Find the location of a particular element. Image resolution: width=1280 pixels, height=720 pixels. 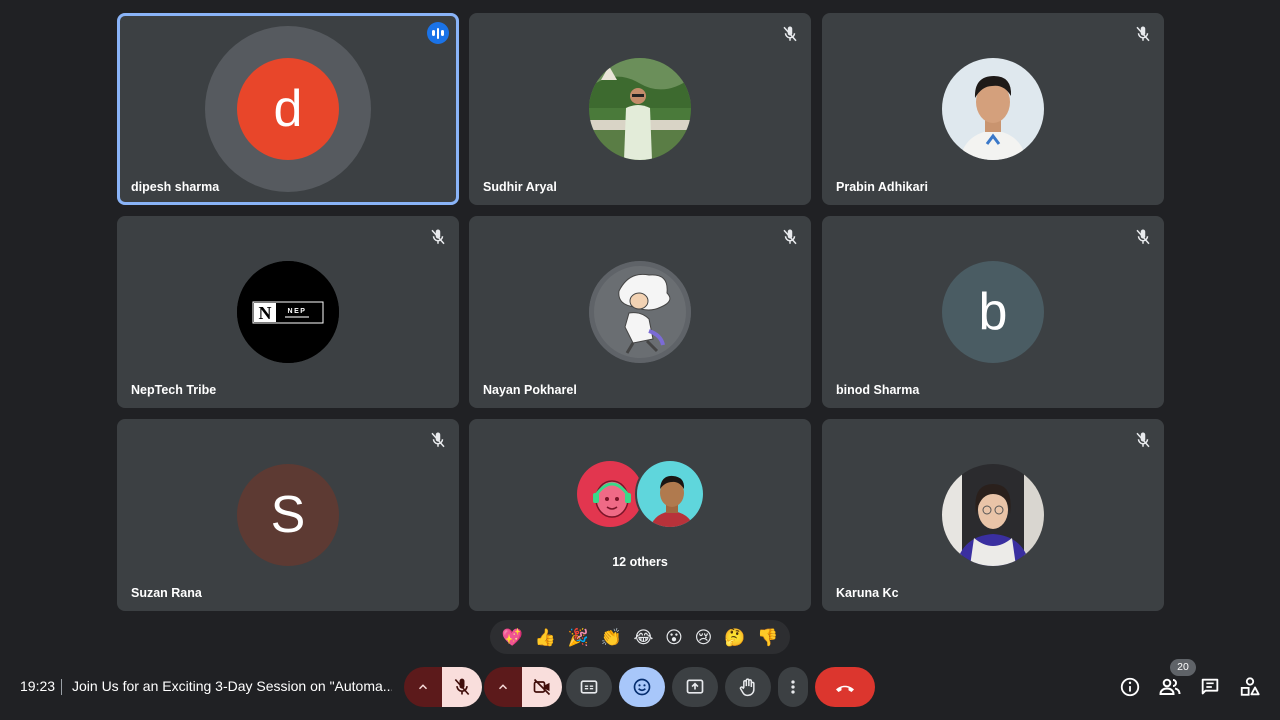

avatar: S is located at coordinates (288, 515).